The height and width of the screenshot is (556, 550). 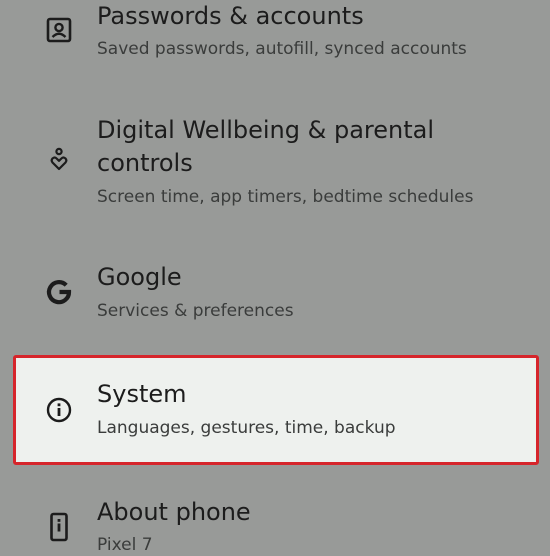 I want to click on settings-item-title: Google, so click(x=139, y=277).